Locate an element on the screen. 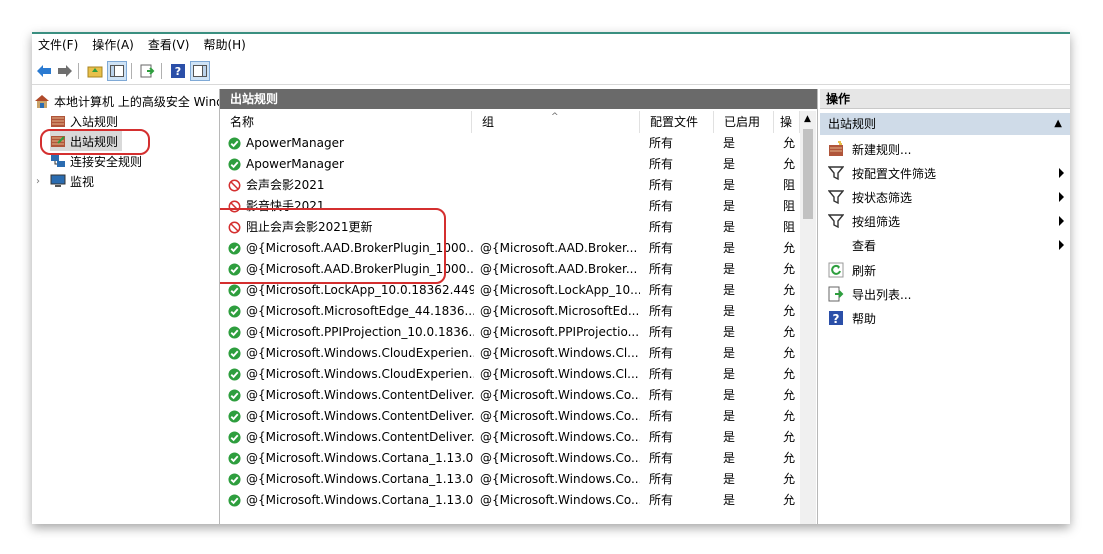  actions-section-header: 出站规则 ▲ is located at coordinates (945, 124).